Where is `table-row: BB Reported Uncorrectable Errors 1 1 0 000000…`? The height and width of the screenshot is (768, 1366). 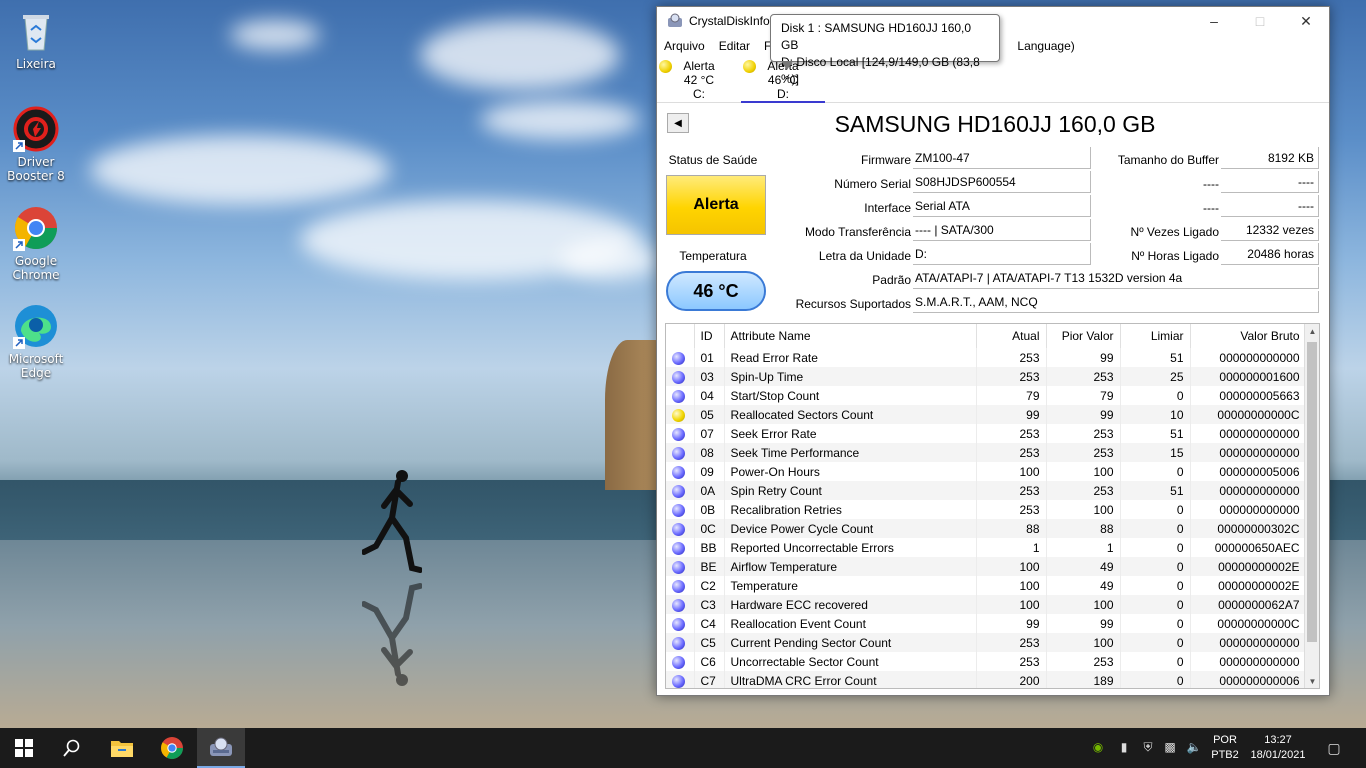 table-row: BB Reported Uncorrectable Errors 1 1 0 000000… is located at coordinates (986, 547).